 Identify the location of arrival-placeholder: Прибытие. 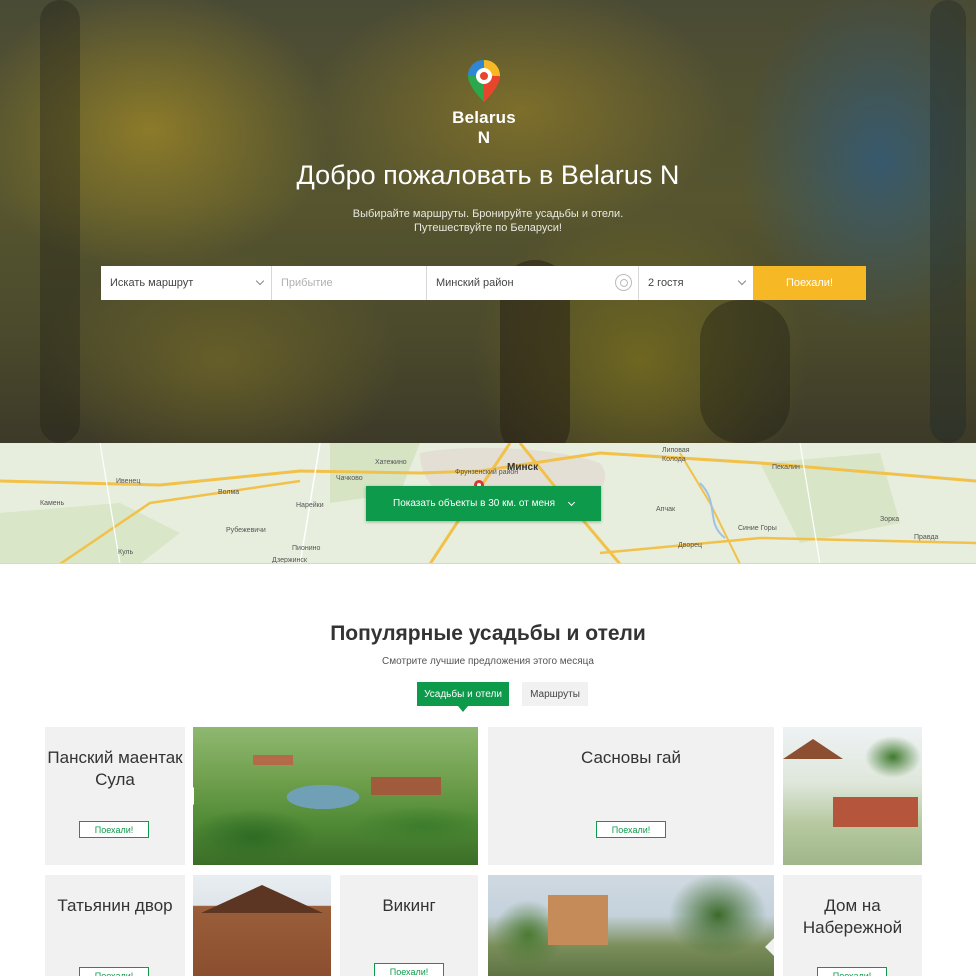
(307, 283).